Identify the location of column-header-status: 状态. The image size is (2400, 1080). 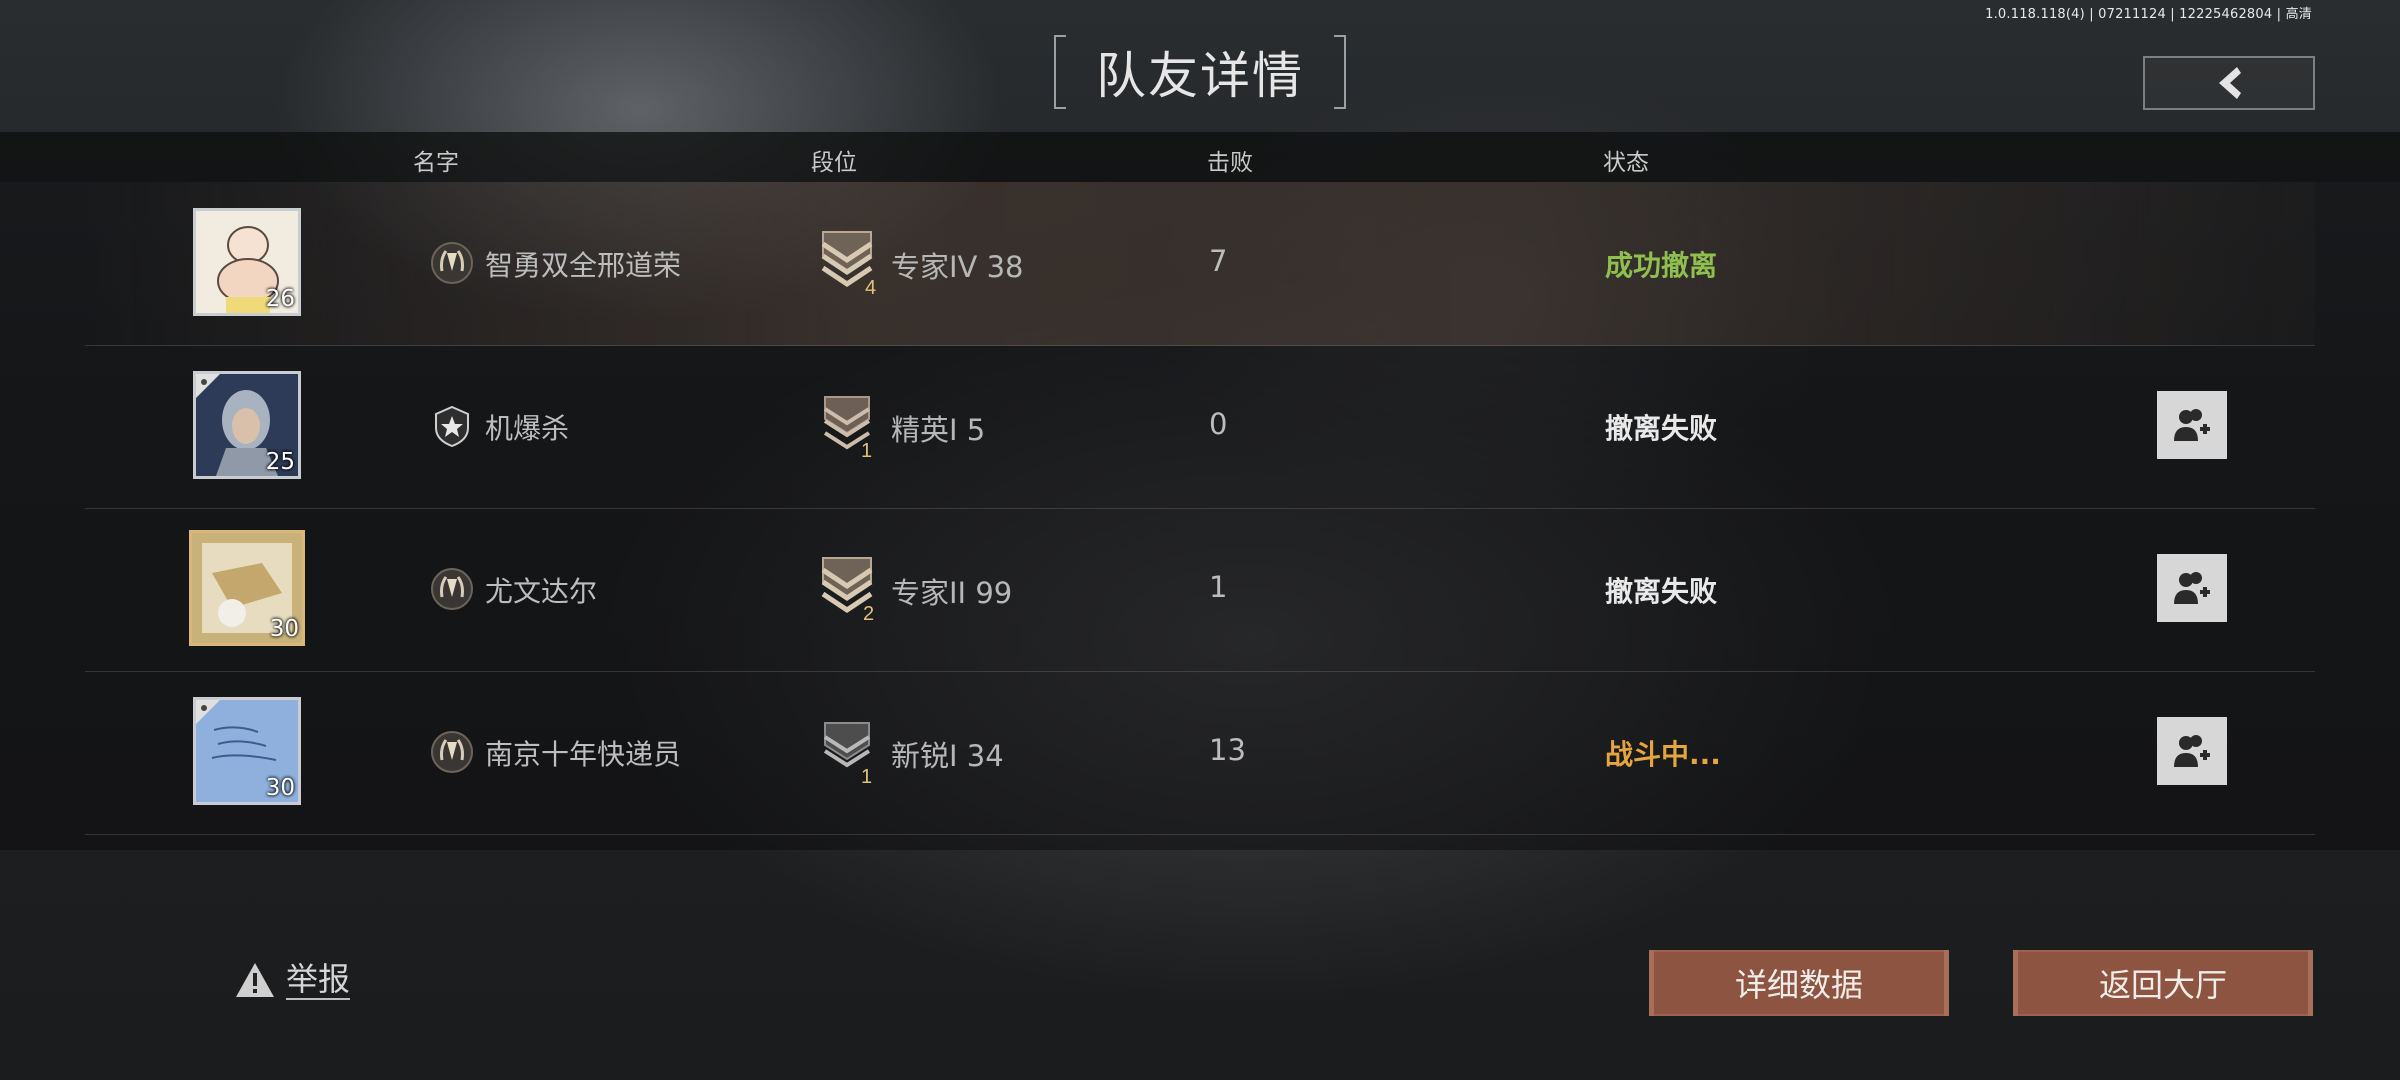
(1626, 163).